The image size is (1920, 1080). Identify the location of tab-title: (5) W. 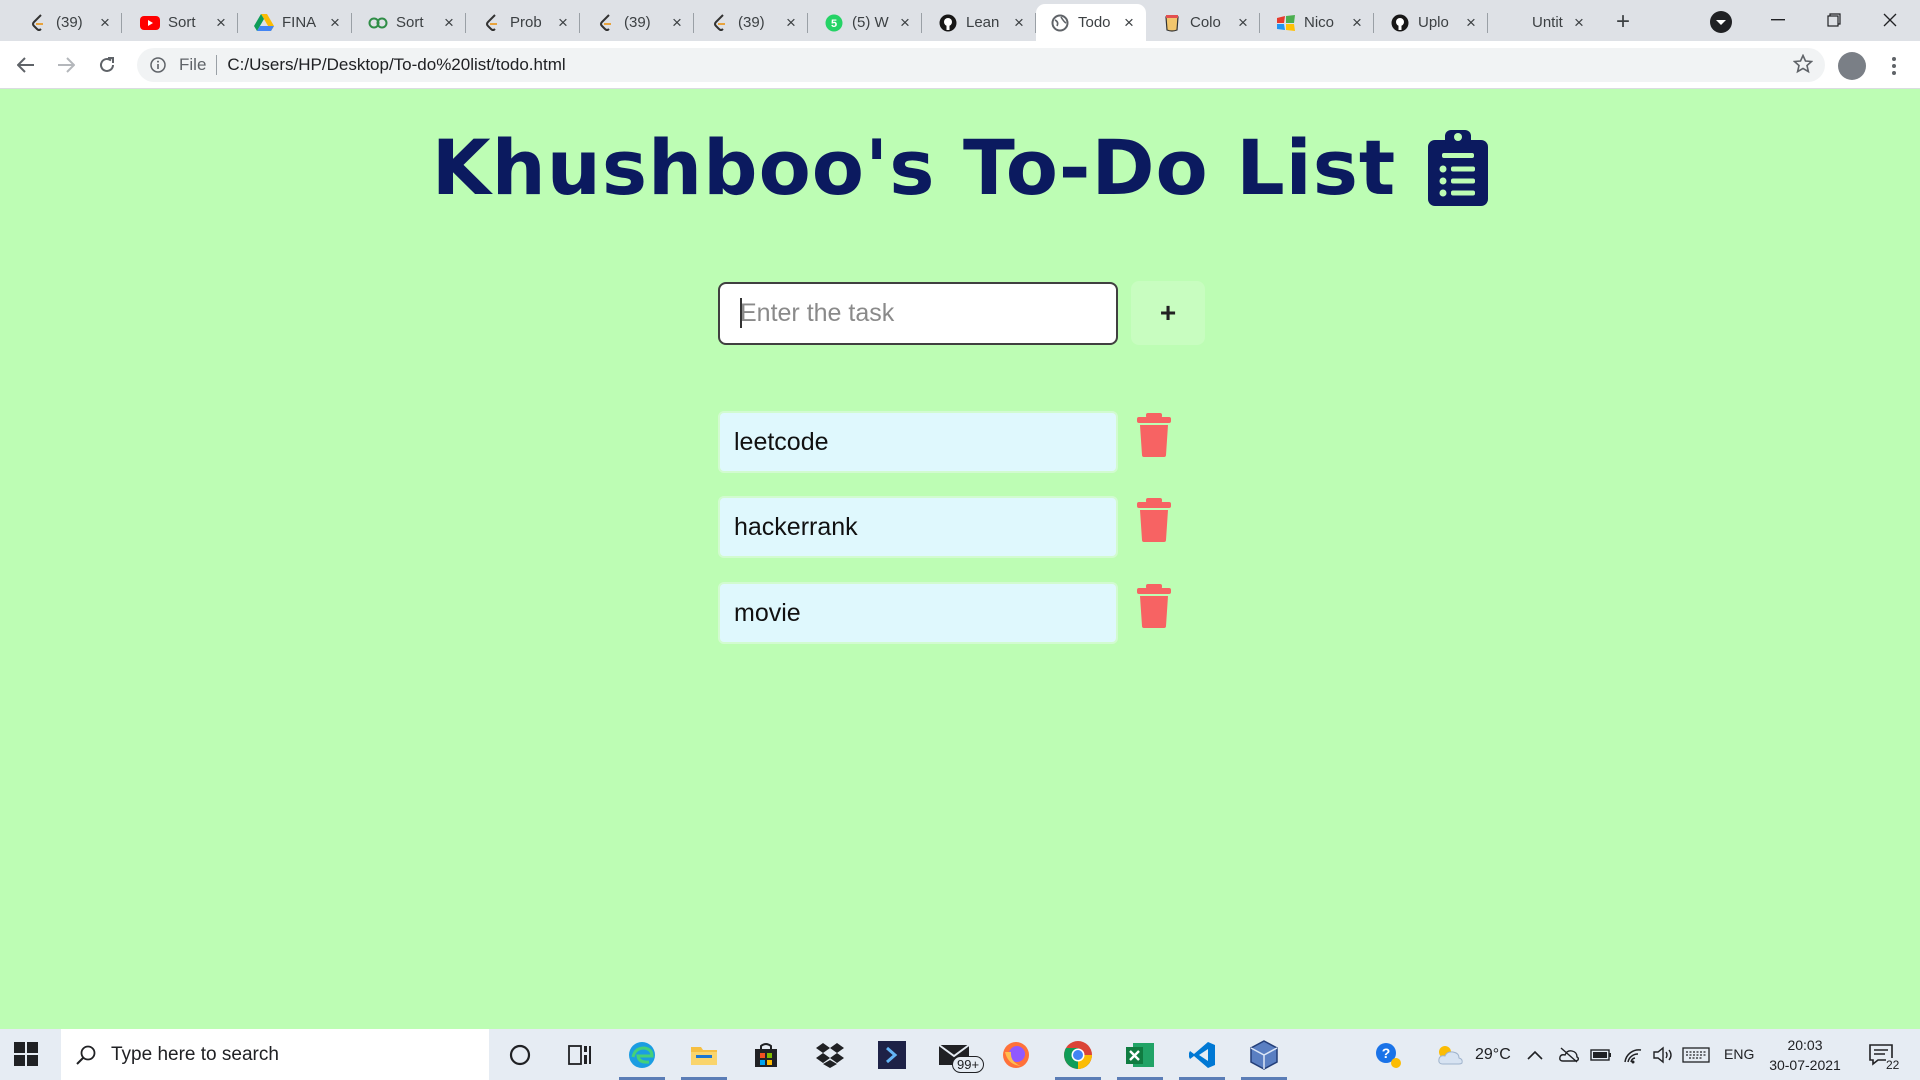
(870, 22).